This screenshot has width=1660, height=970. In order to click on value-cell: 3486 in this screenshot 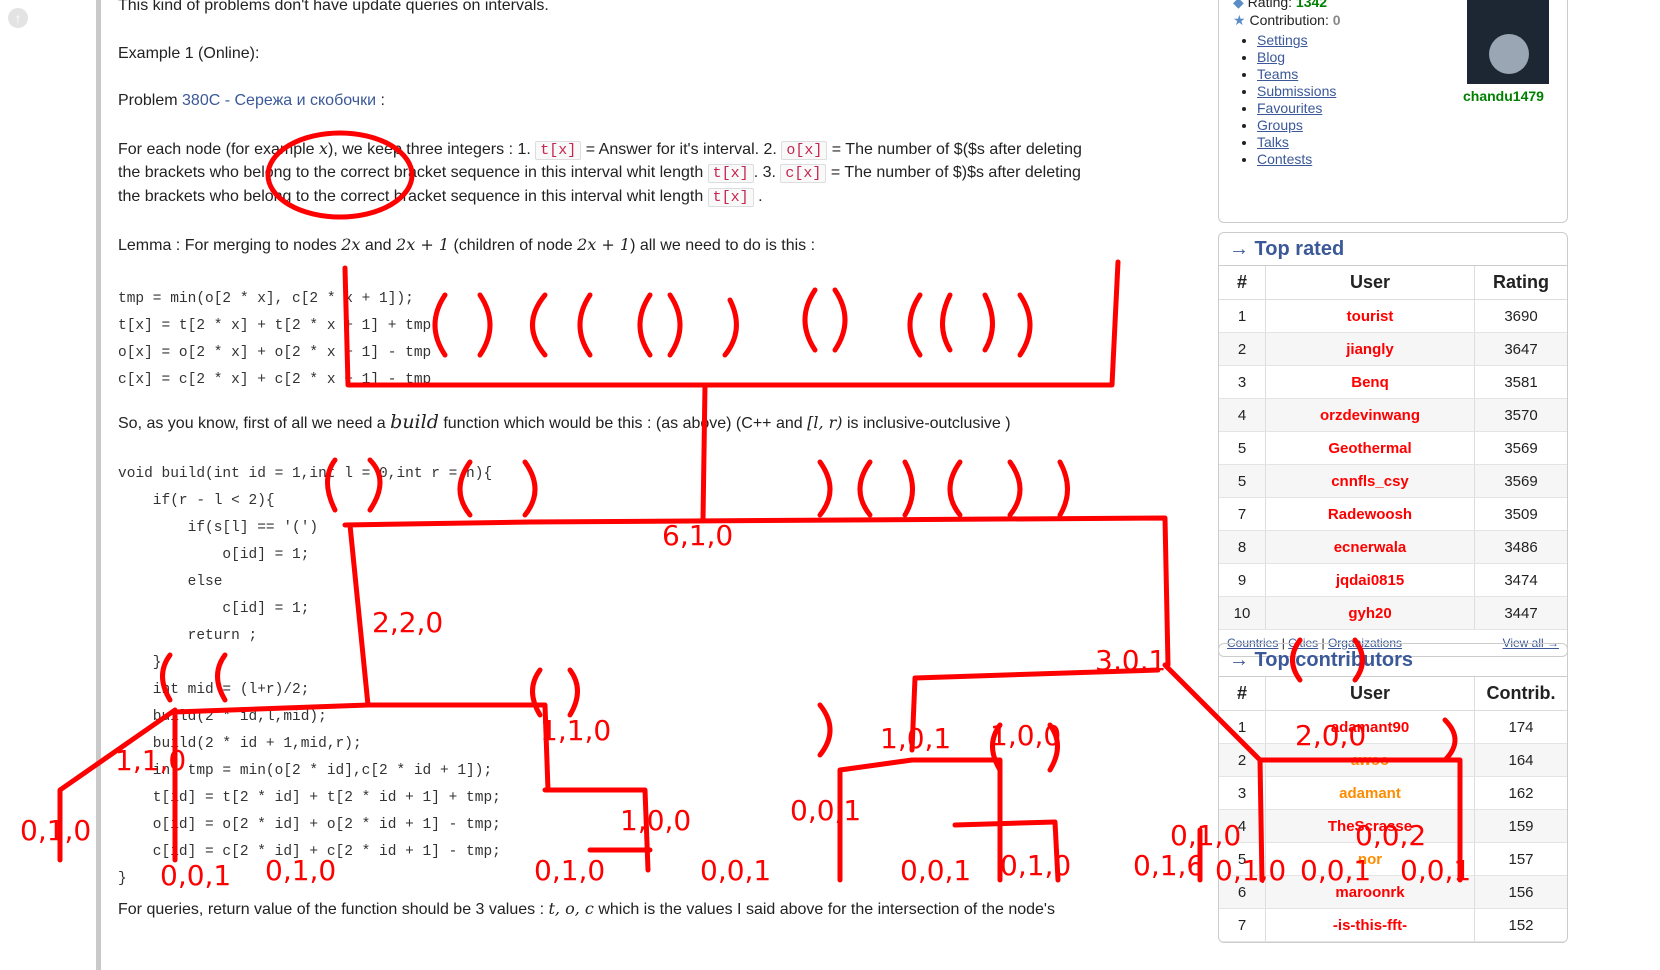, I will do `click(1520, 547)`.